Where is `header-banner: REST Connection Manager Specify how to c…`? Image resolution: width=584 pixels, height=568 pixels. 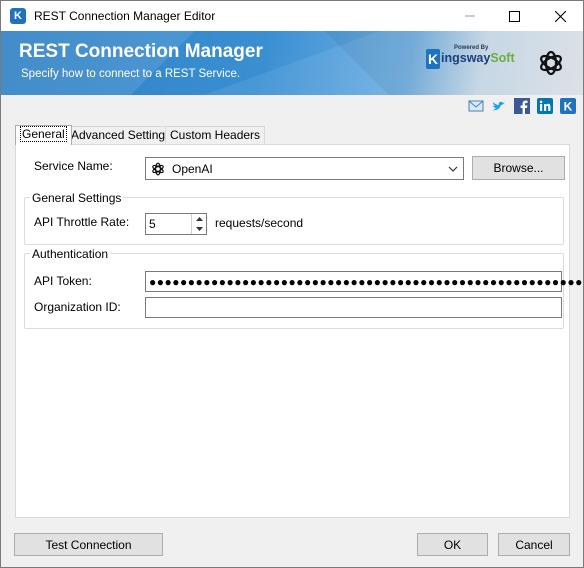 header-banner: REST Connection Manager Specify how to c… is located at coordinates (292, 63).